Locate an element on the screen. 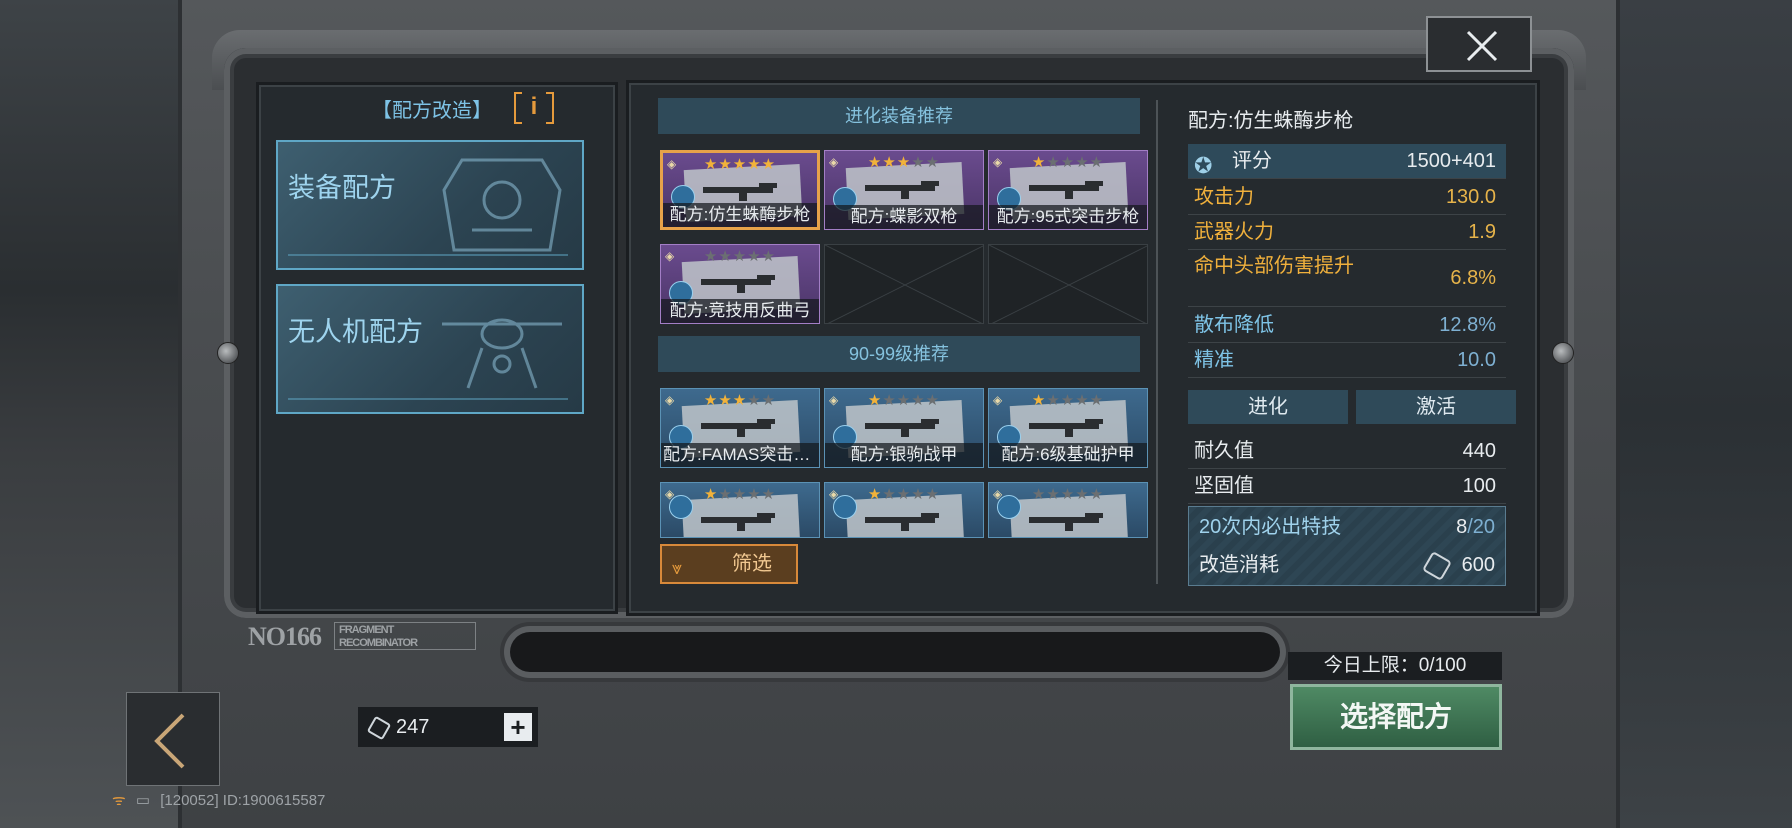 This screenshot has width=1792, height=828. durability-row: 耐久值 440 is located at coordinates (1347, 451).